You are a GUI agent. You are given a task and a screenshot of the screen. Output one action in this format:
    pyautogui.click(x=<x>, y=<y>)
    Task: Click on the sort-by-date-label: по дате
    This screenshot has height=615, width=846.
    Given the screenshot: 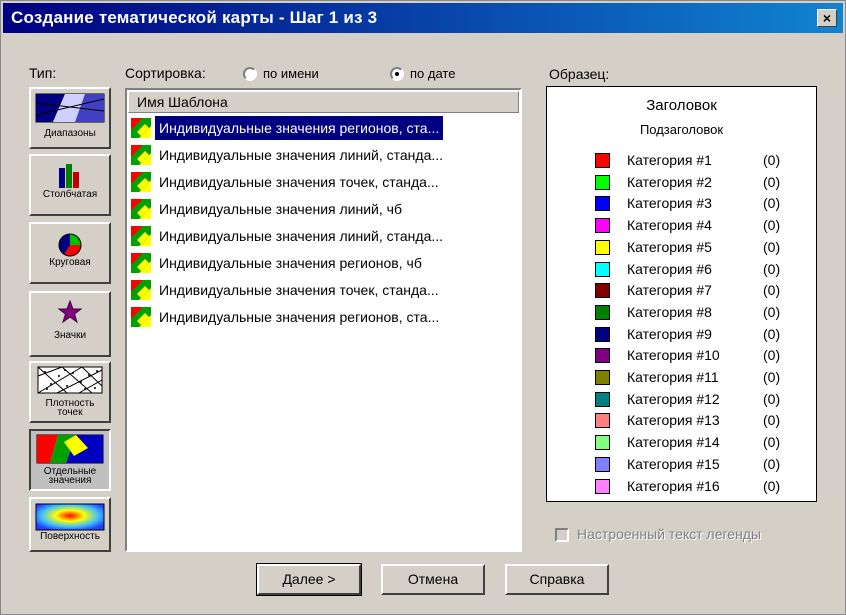 What is the action you would take?
    pyautogui.click(x=432, y=73)
    